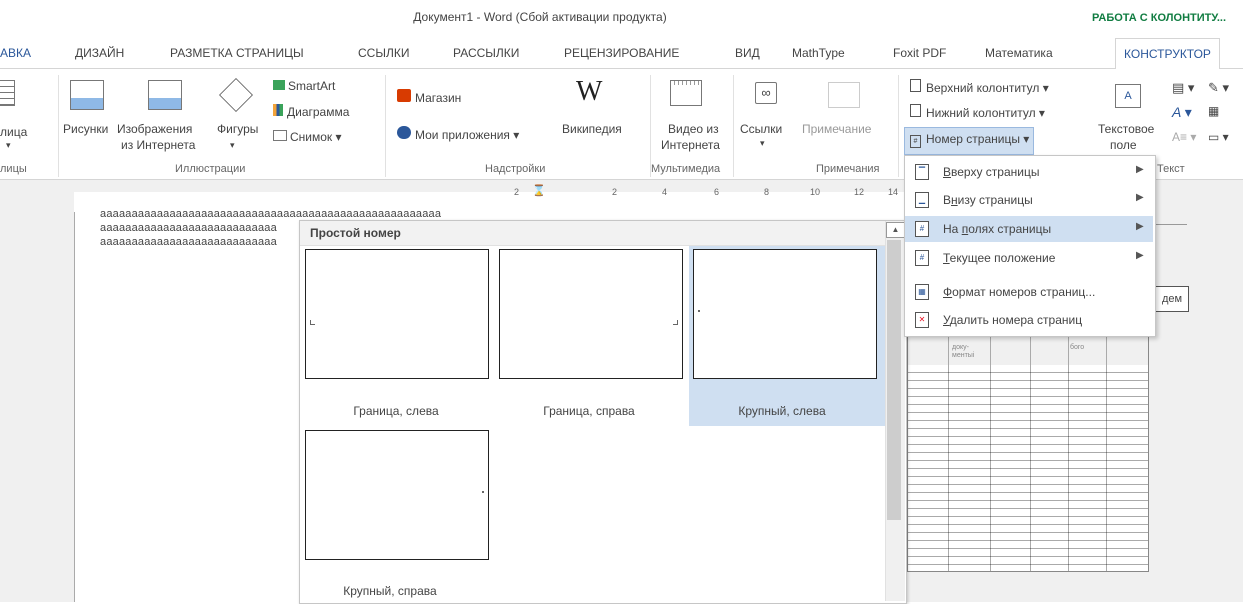  Describe the element at coordinates (1029, 258) in the screenshot. I see `menu-item-current-position: # Текущее положение ▶` at that location.